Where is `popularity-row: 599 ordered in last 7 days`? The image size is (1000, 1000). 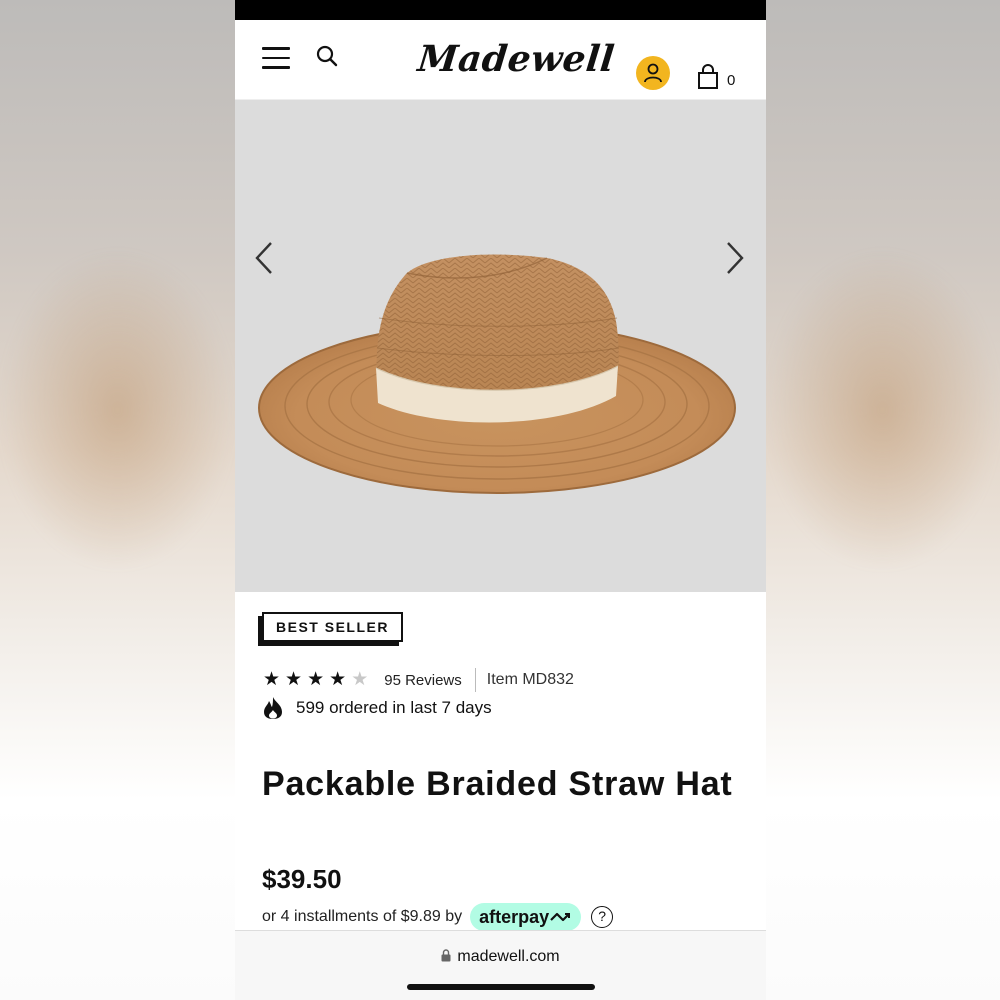 popularity-row: 599 ordered in last 7 days is located at coordinates (377, 708).